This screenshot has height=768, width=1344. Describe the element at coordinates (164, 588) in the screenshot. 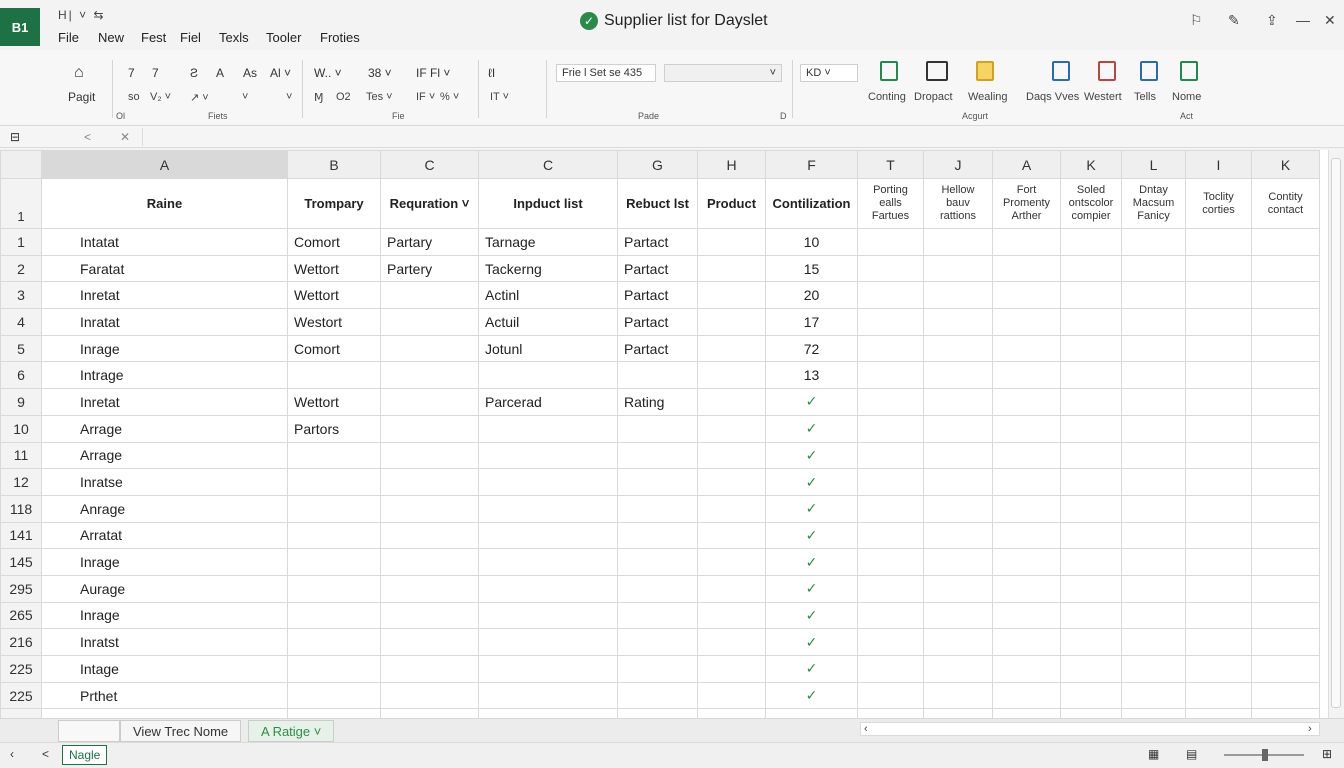

I see `cell-name: Aurage` at that location.